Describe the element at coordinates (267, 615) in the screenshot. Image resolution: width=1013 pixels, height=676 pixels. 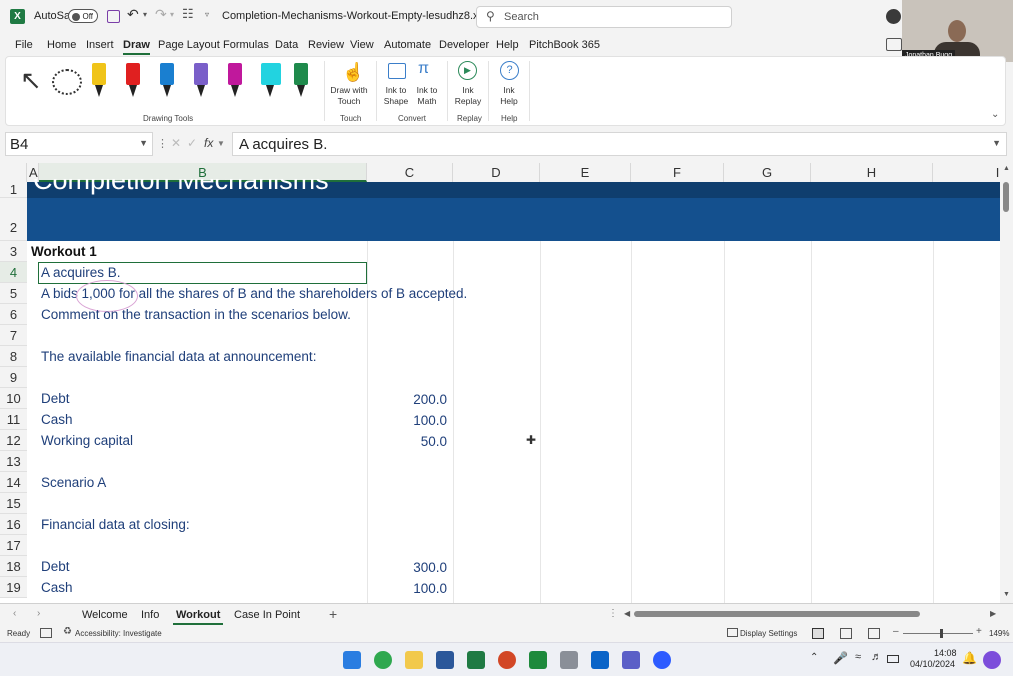
I see `sheet-tab-case-in-point: Case In Point` at that location.